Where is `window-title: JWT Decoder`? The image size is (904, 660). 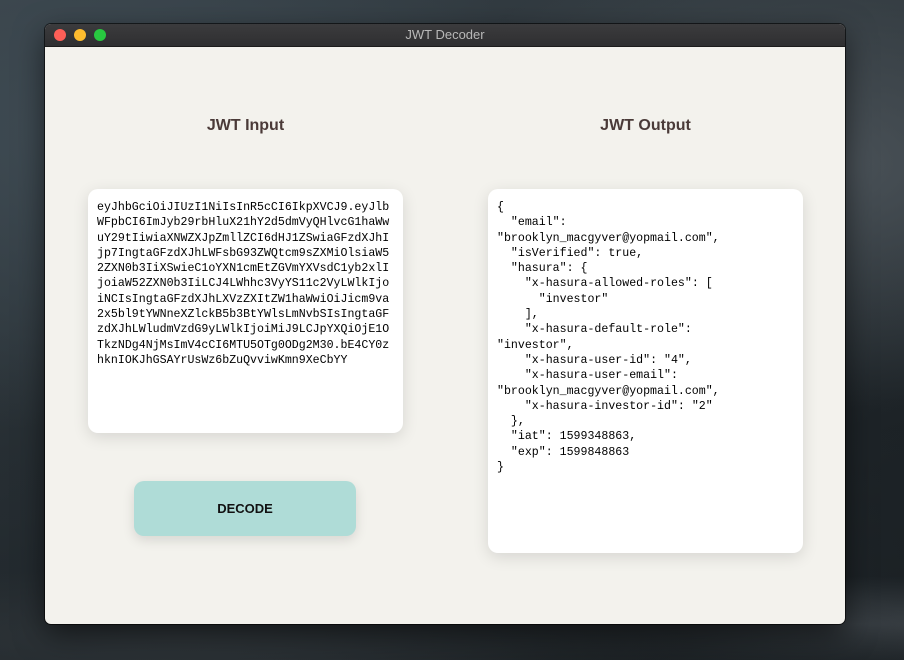 window-title: JWT Decoder is located at coordinates (445, 34).